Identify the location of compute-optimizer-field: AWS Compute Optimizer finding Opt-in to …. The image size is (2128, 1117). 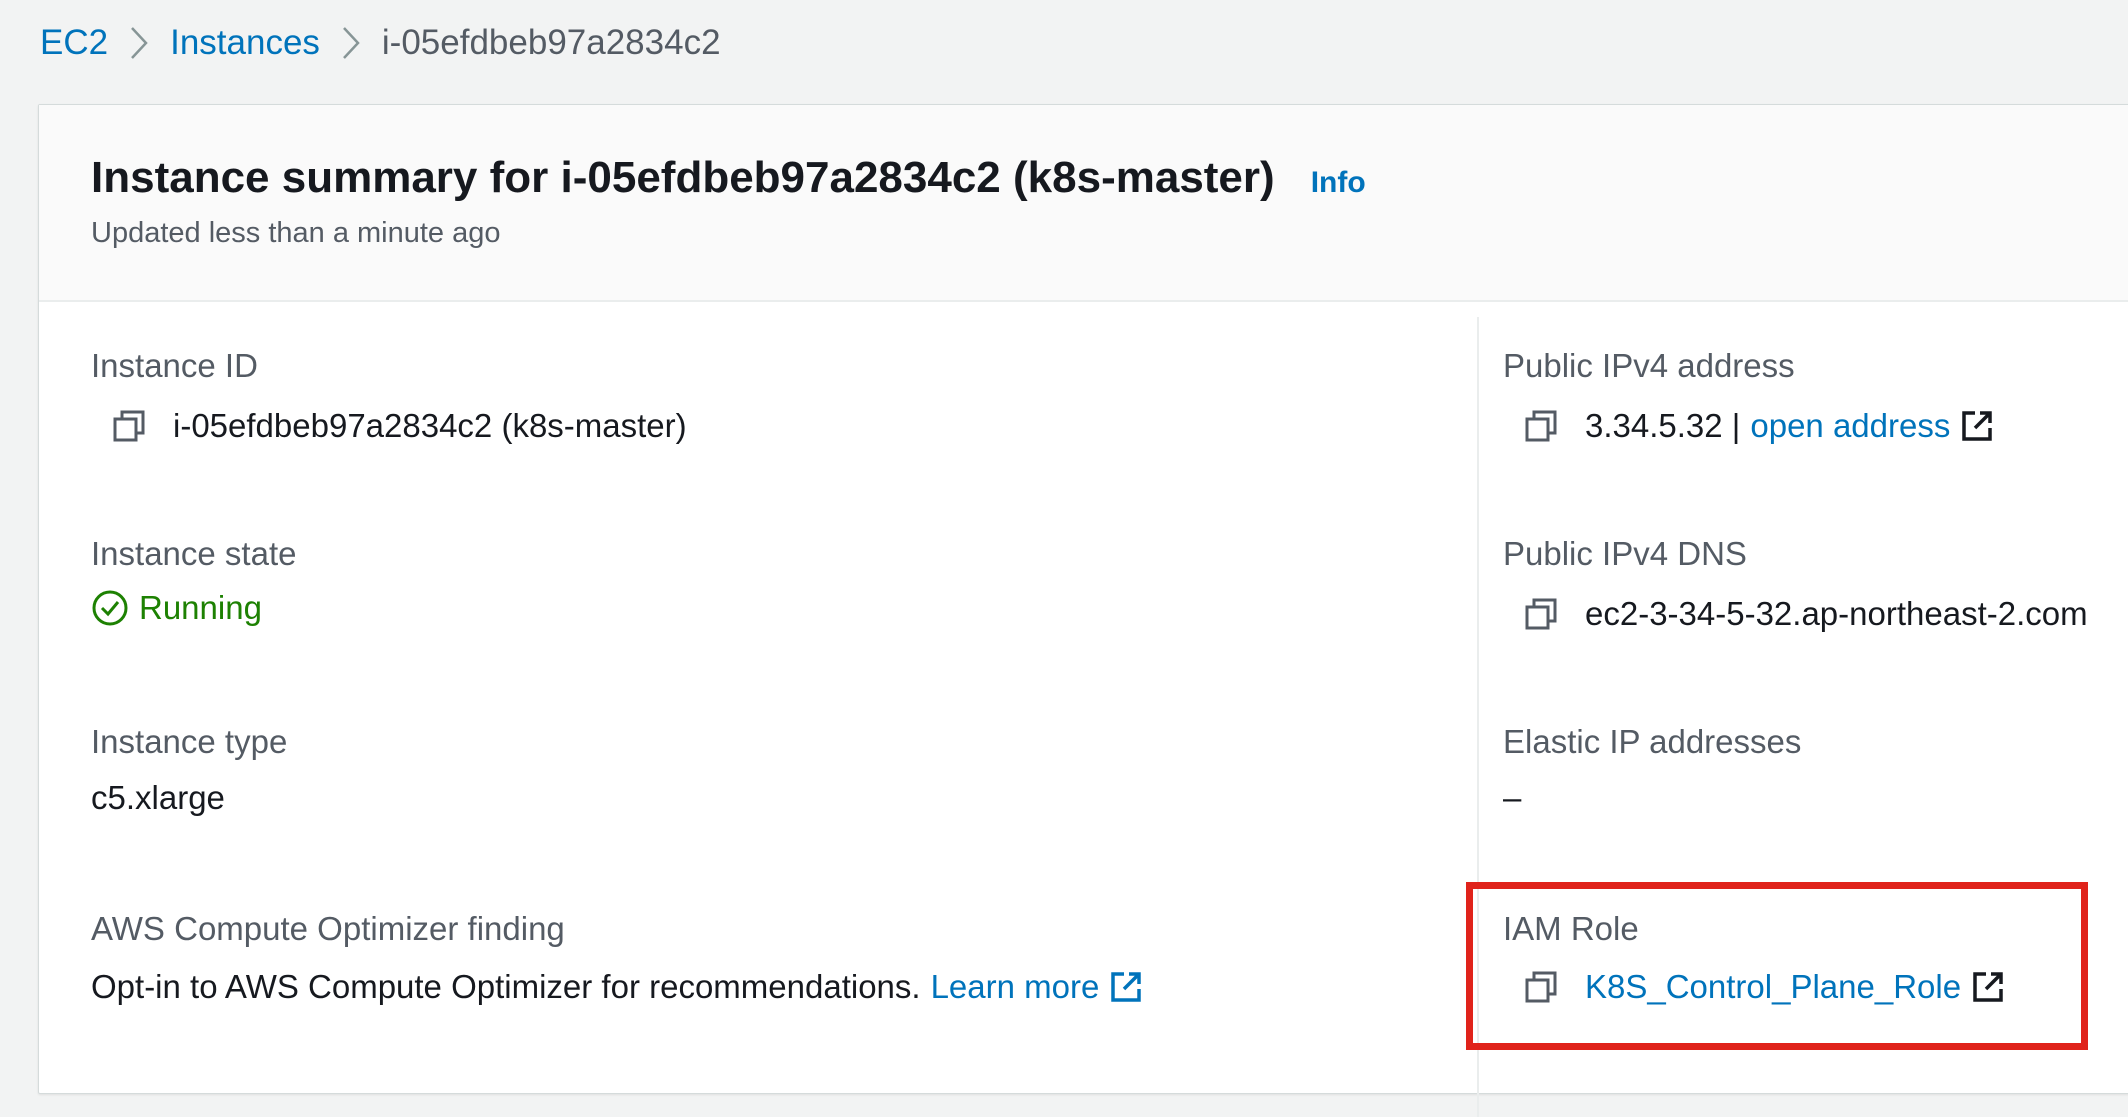
(617, 958).